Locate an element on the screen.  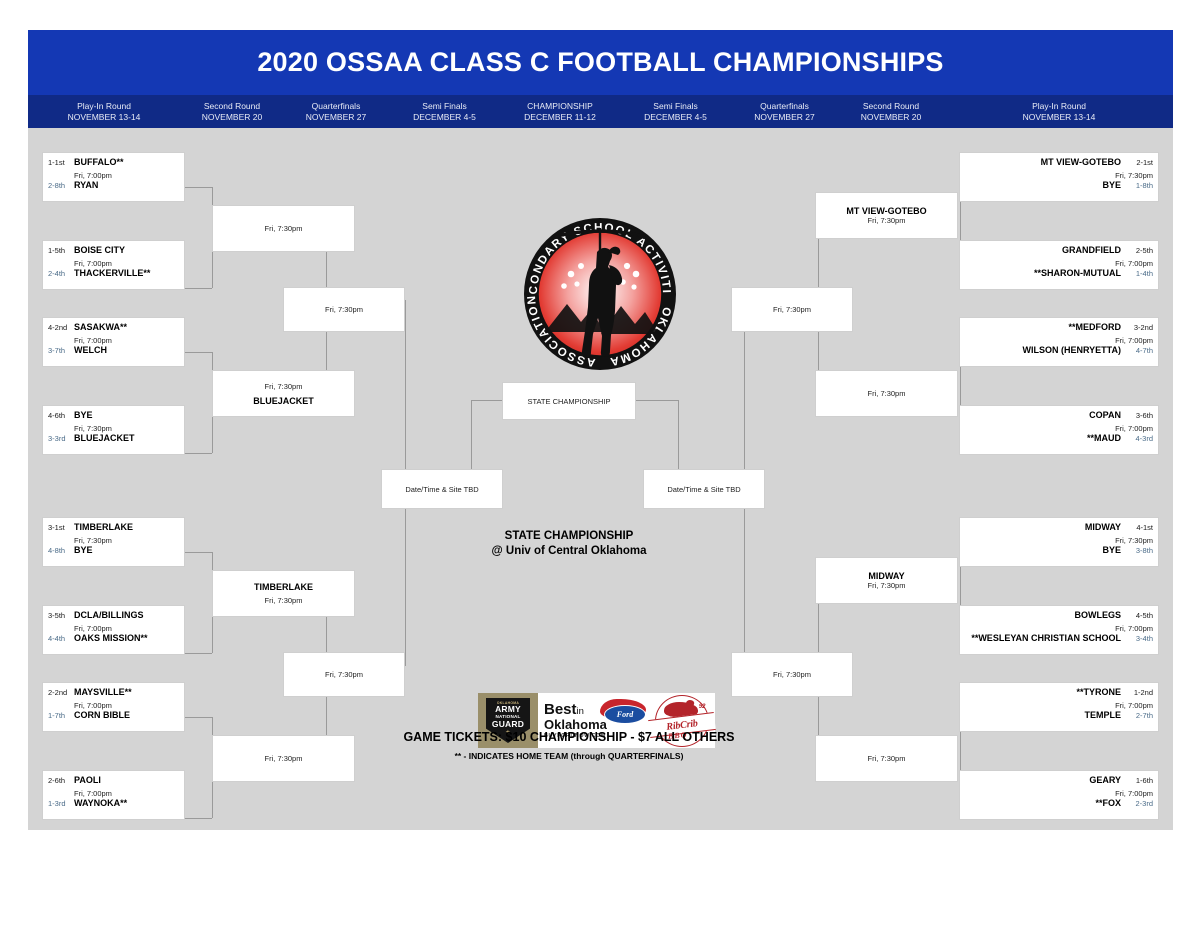
round-dates: DECEMBER 11-12 is located at coordinates (560, 116).